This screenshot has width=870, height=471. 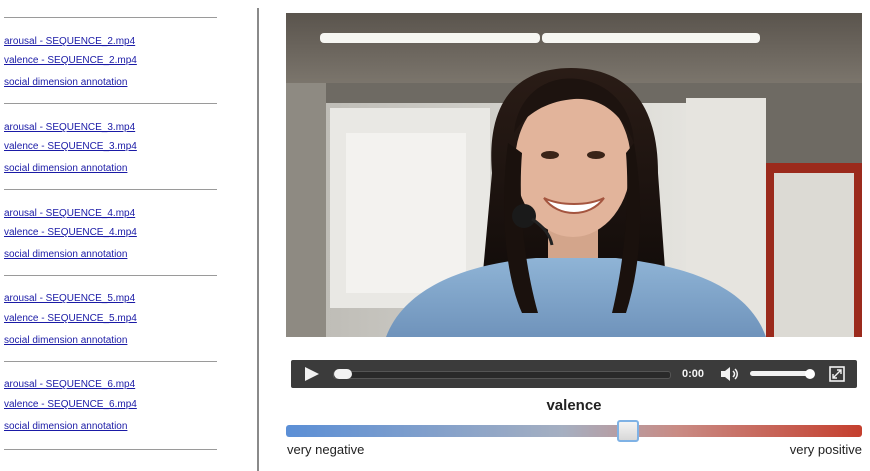 I want to click on play-icon, so click(x=312, y=374).